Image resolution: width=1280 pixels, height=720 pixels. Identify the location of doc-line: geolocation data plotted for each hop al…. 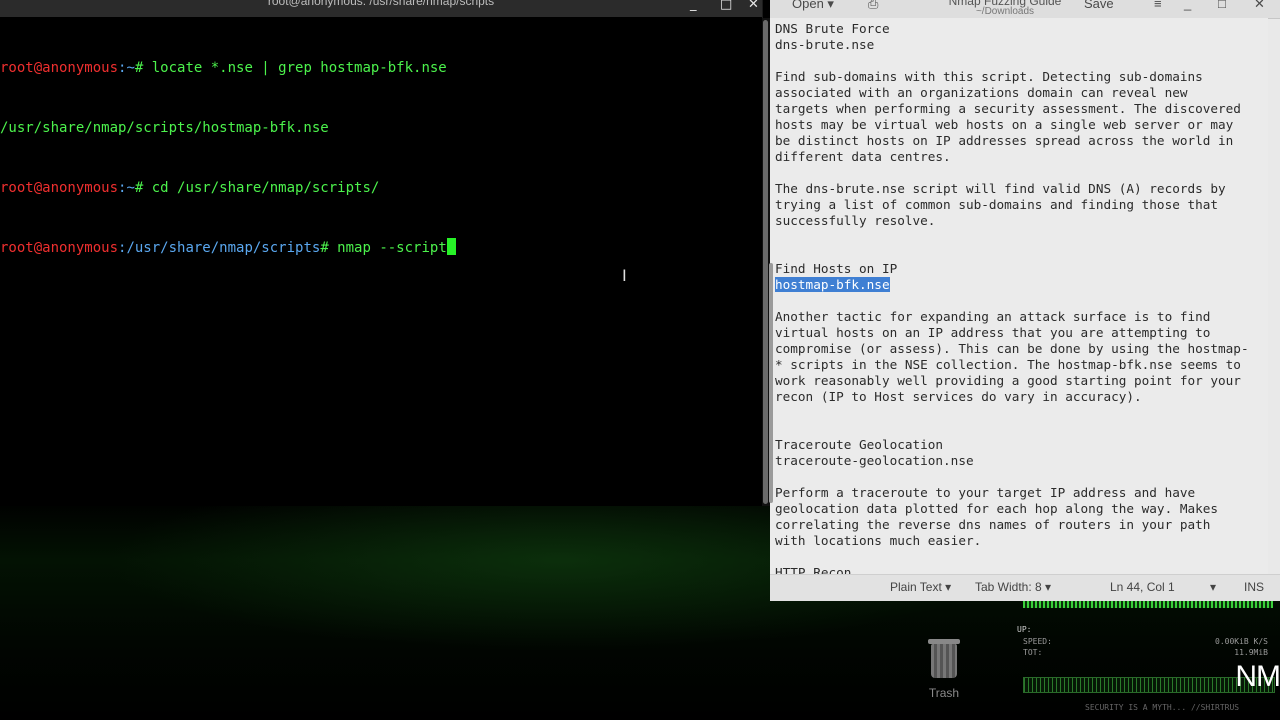
(997, 508).